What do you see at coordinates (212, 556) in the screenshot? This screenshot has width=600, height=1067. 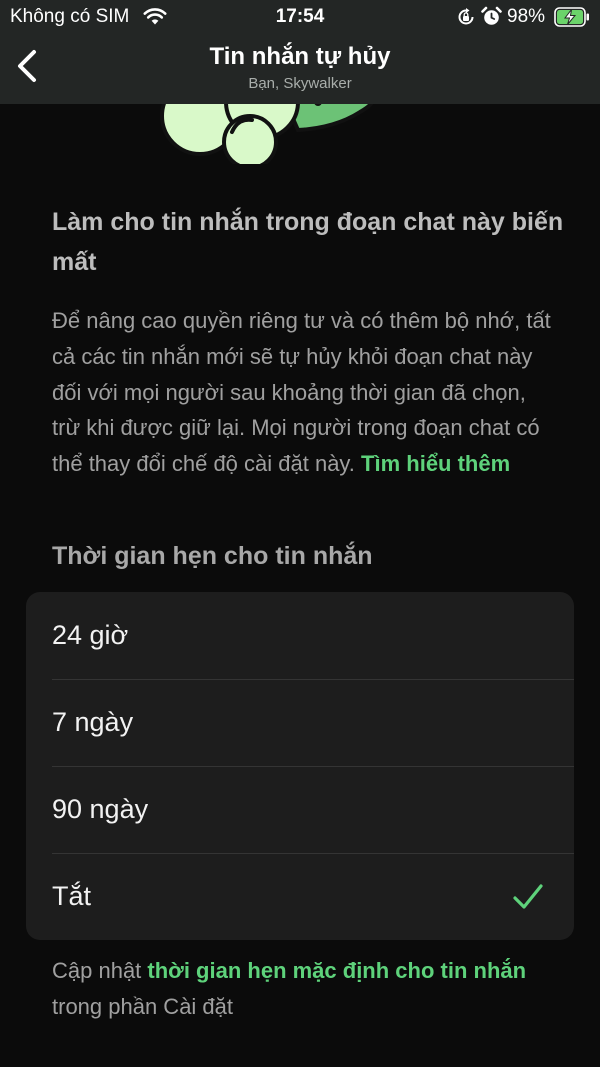 I see `timer-section-title: Thời gian hẹn cho tin nhắn` at bounding box center [212, 556].